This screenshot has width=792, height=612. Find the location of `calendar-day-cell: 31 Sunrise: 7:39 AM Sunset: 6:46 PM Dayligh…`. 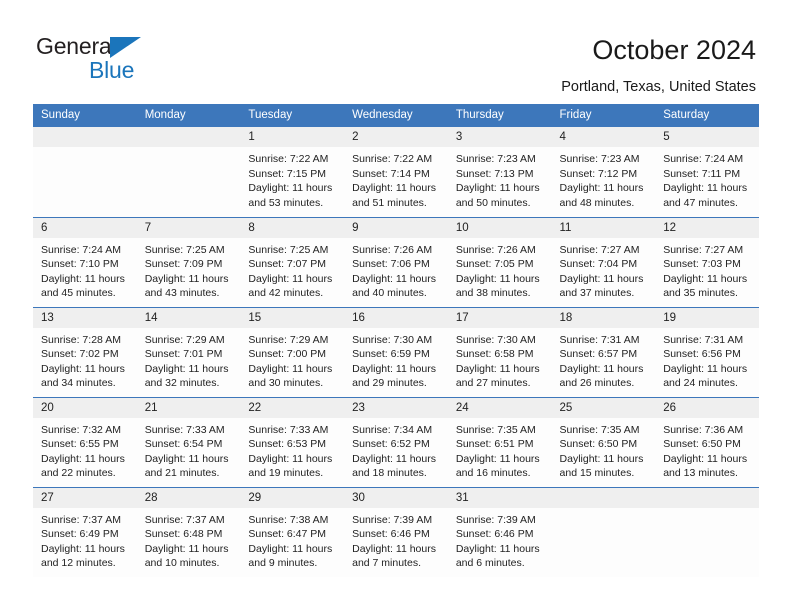

calendar-day-cell: 31 Sunrise: 7:39 AM Sunset: 6:46 PM Dayligh… is located at coordinates (499, 531).